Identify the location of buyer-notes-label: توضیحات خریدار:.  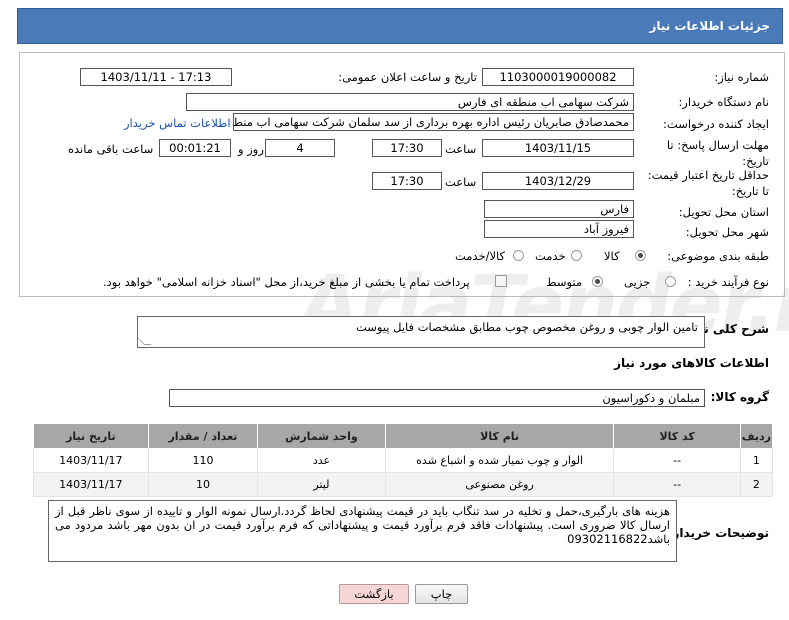
(718, 533).